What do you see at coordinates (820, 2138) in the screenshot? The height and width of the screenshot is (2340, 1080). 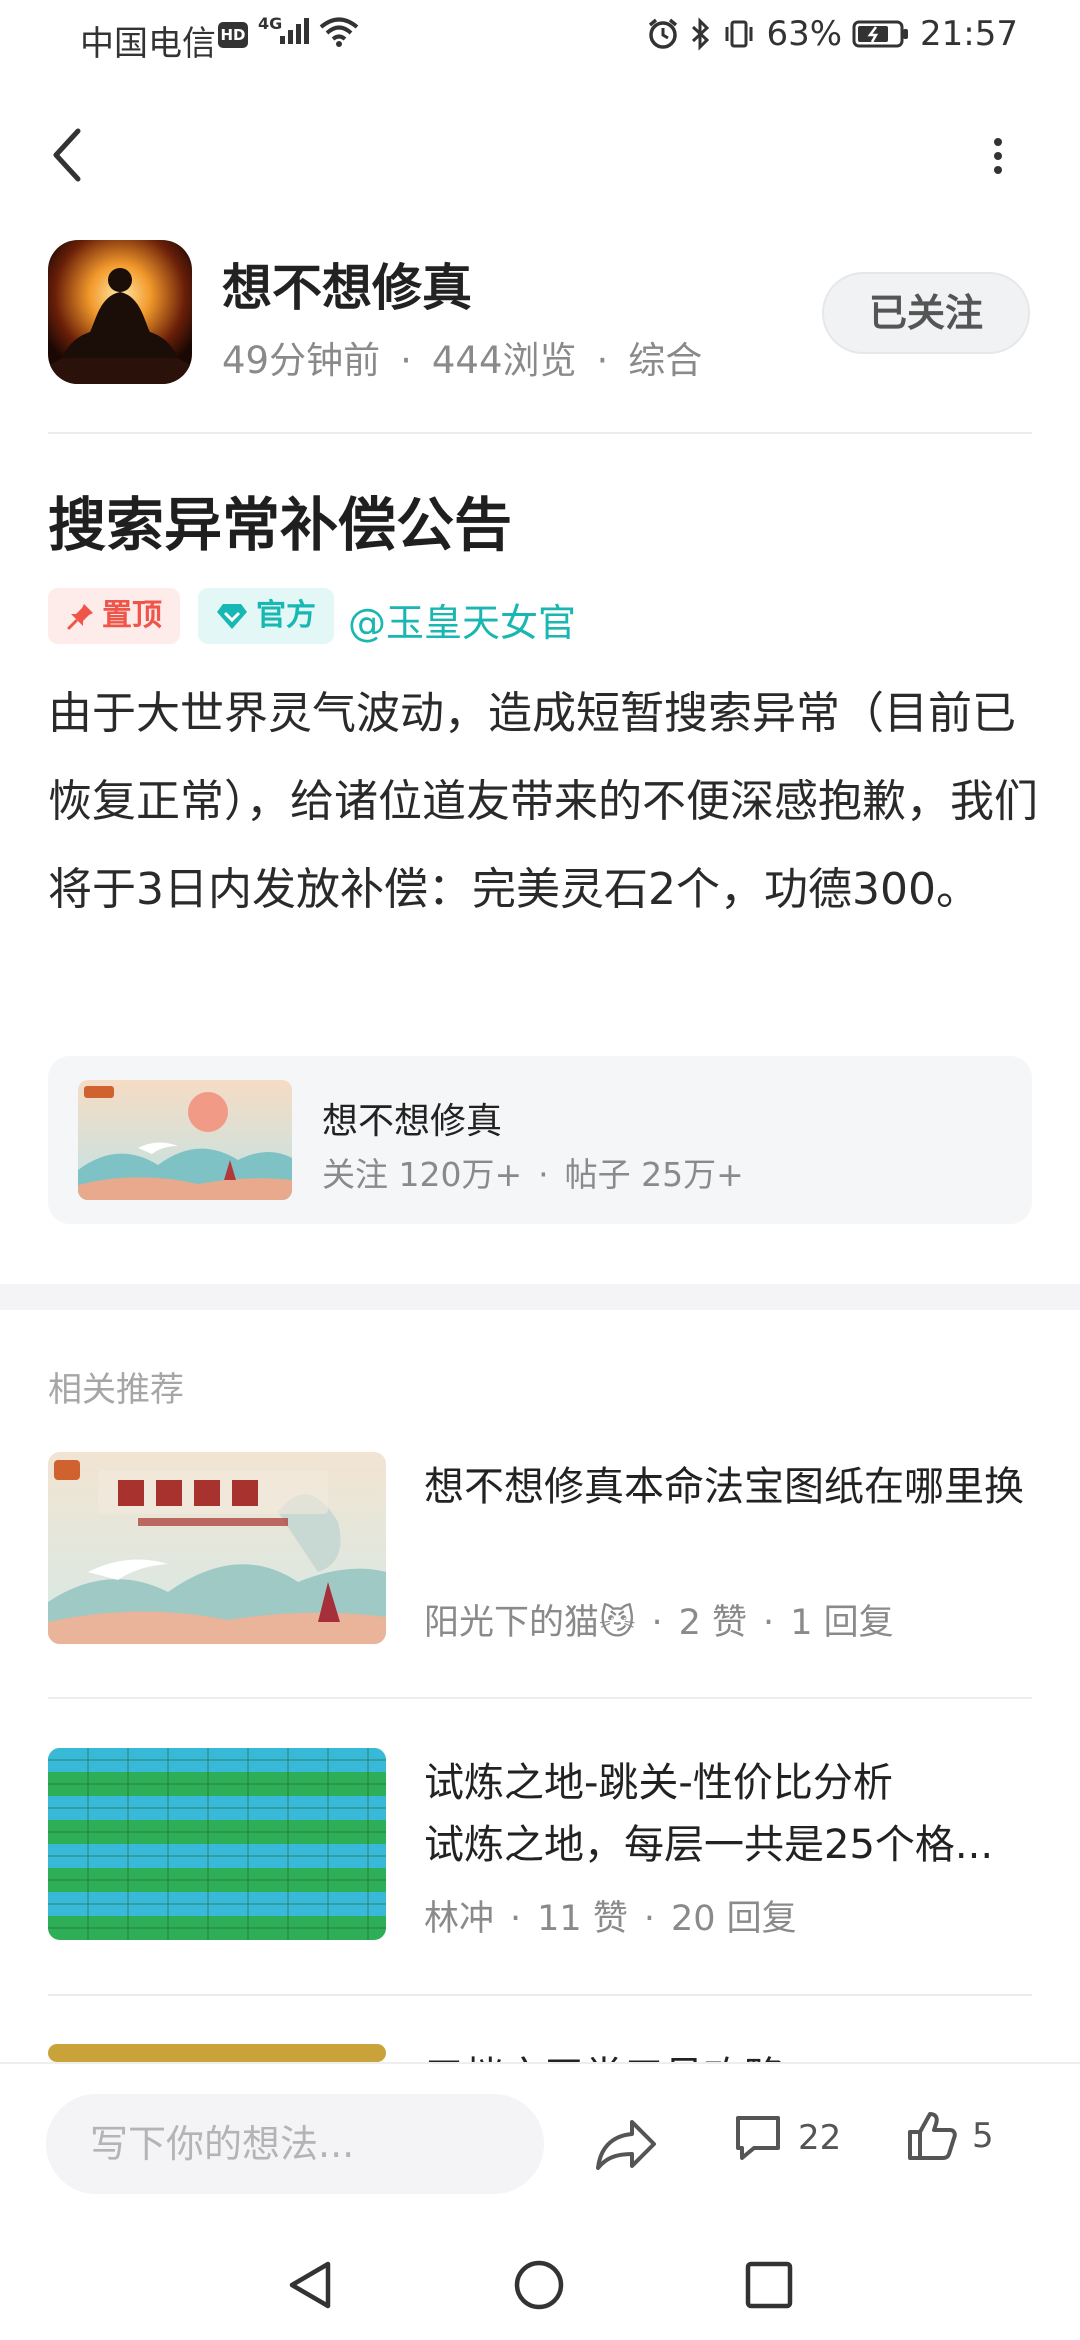 I see `comment-count: 22` at bounding box center [820, 2138].